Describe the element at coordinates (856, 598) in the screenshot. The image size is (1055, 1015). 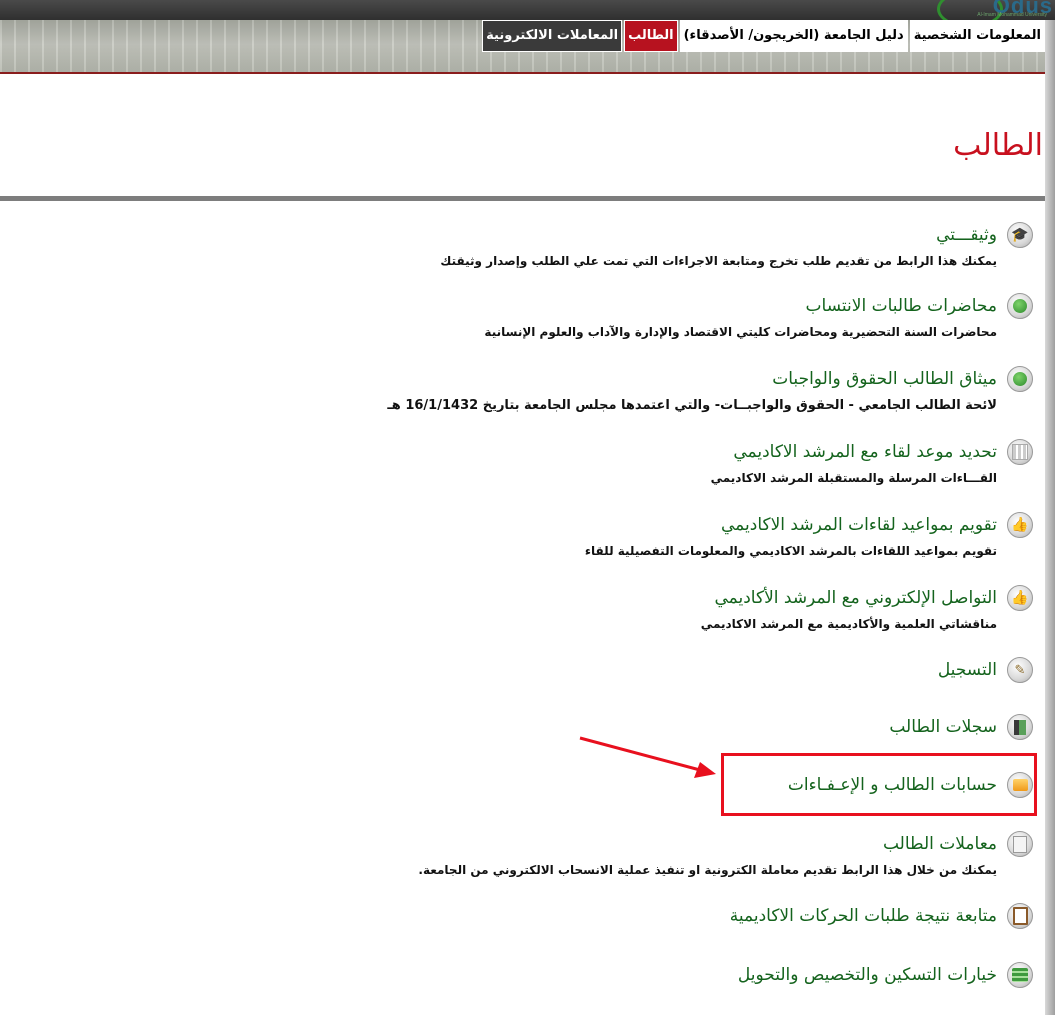
I see `link-advisor-communication: التواصل الإلكتروني مع المرشد الأكاديمي` at that location.